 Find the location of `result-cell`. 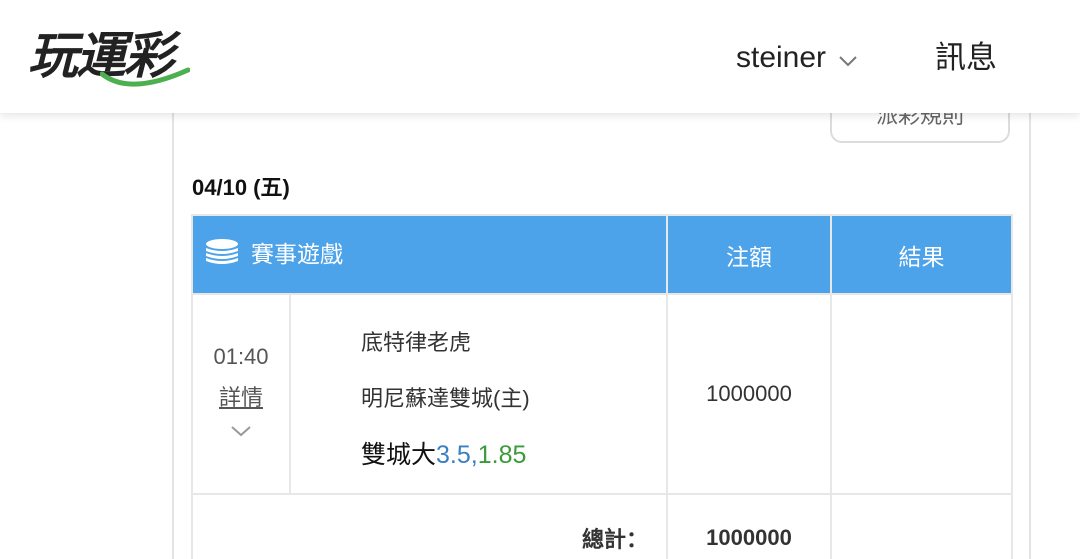

result-cell is located at coordinates (921, 394).